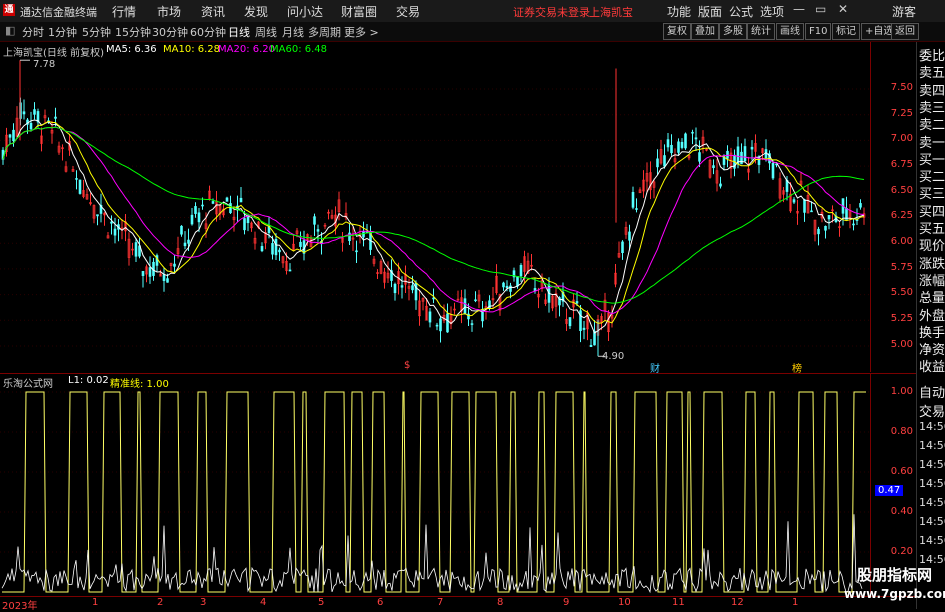 Image resolution: width=945 pixels, height=612 pixels. What do you see at coordinates (239, 32) in the screenshot?
I see `period-daily: 日线` at bounding box center [239, 32].